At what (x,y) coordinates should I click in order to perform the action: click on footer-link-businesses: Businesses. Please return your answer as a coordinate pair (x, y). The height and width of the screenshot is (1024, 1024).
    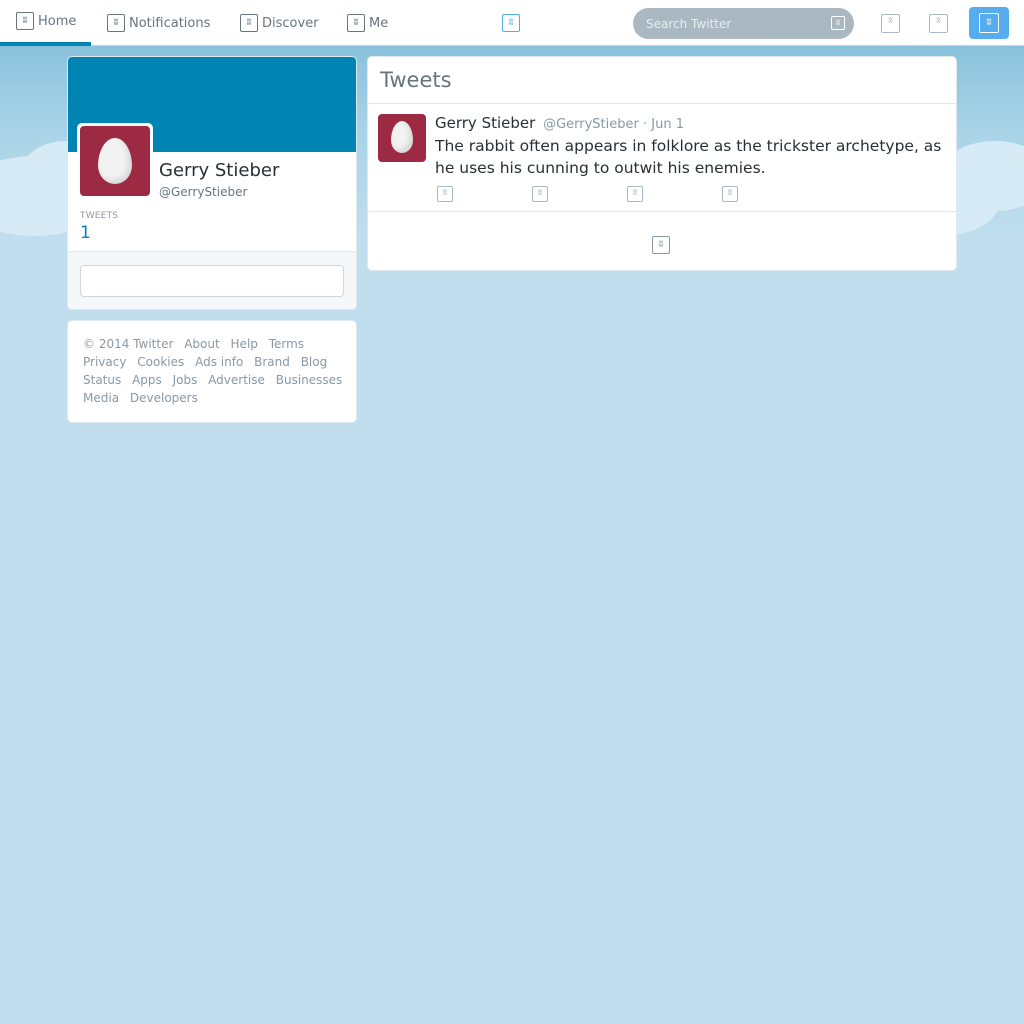
    Looking at the image, I should click on (309, 380).